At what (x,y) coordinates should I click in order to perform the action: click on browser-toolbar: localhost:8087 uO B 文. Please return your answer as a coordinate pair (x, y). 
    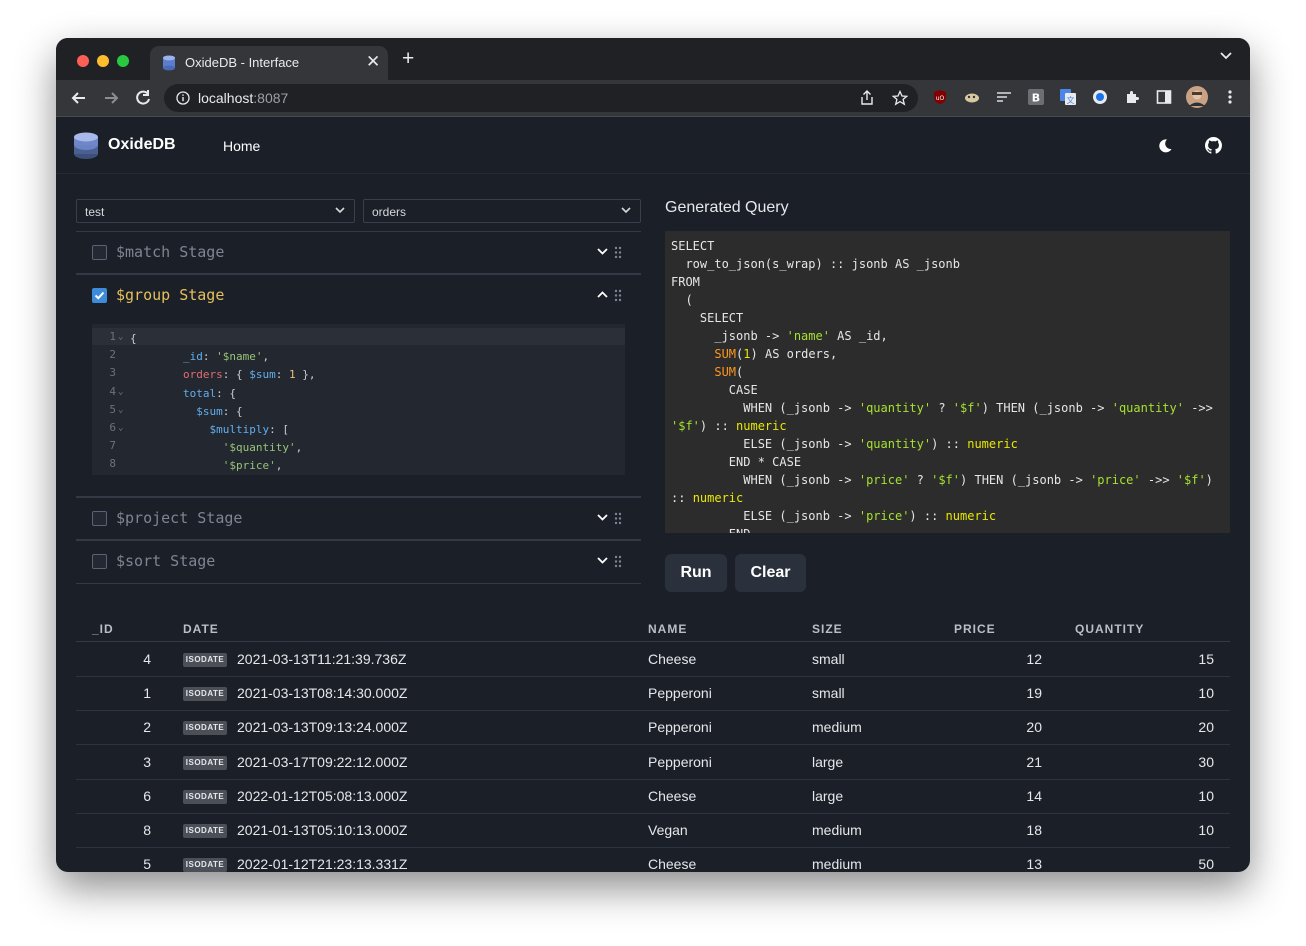
    Looking at the image, I should click on (653, 98).